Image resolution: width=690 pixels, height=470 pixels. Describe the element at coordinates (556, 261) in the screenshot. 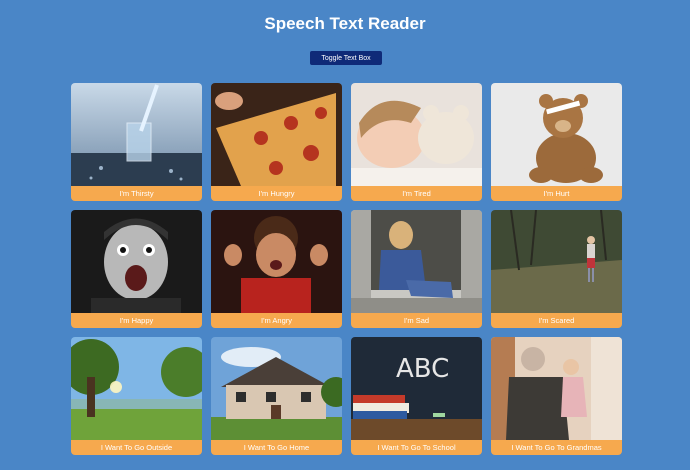

I see `scared-child-forest-image` at that location.